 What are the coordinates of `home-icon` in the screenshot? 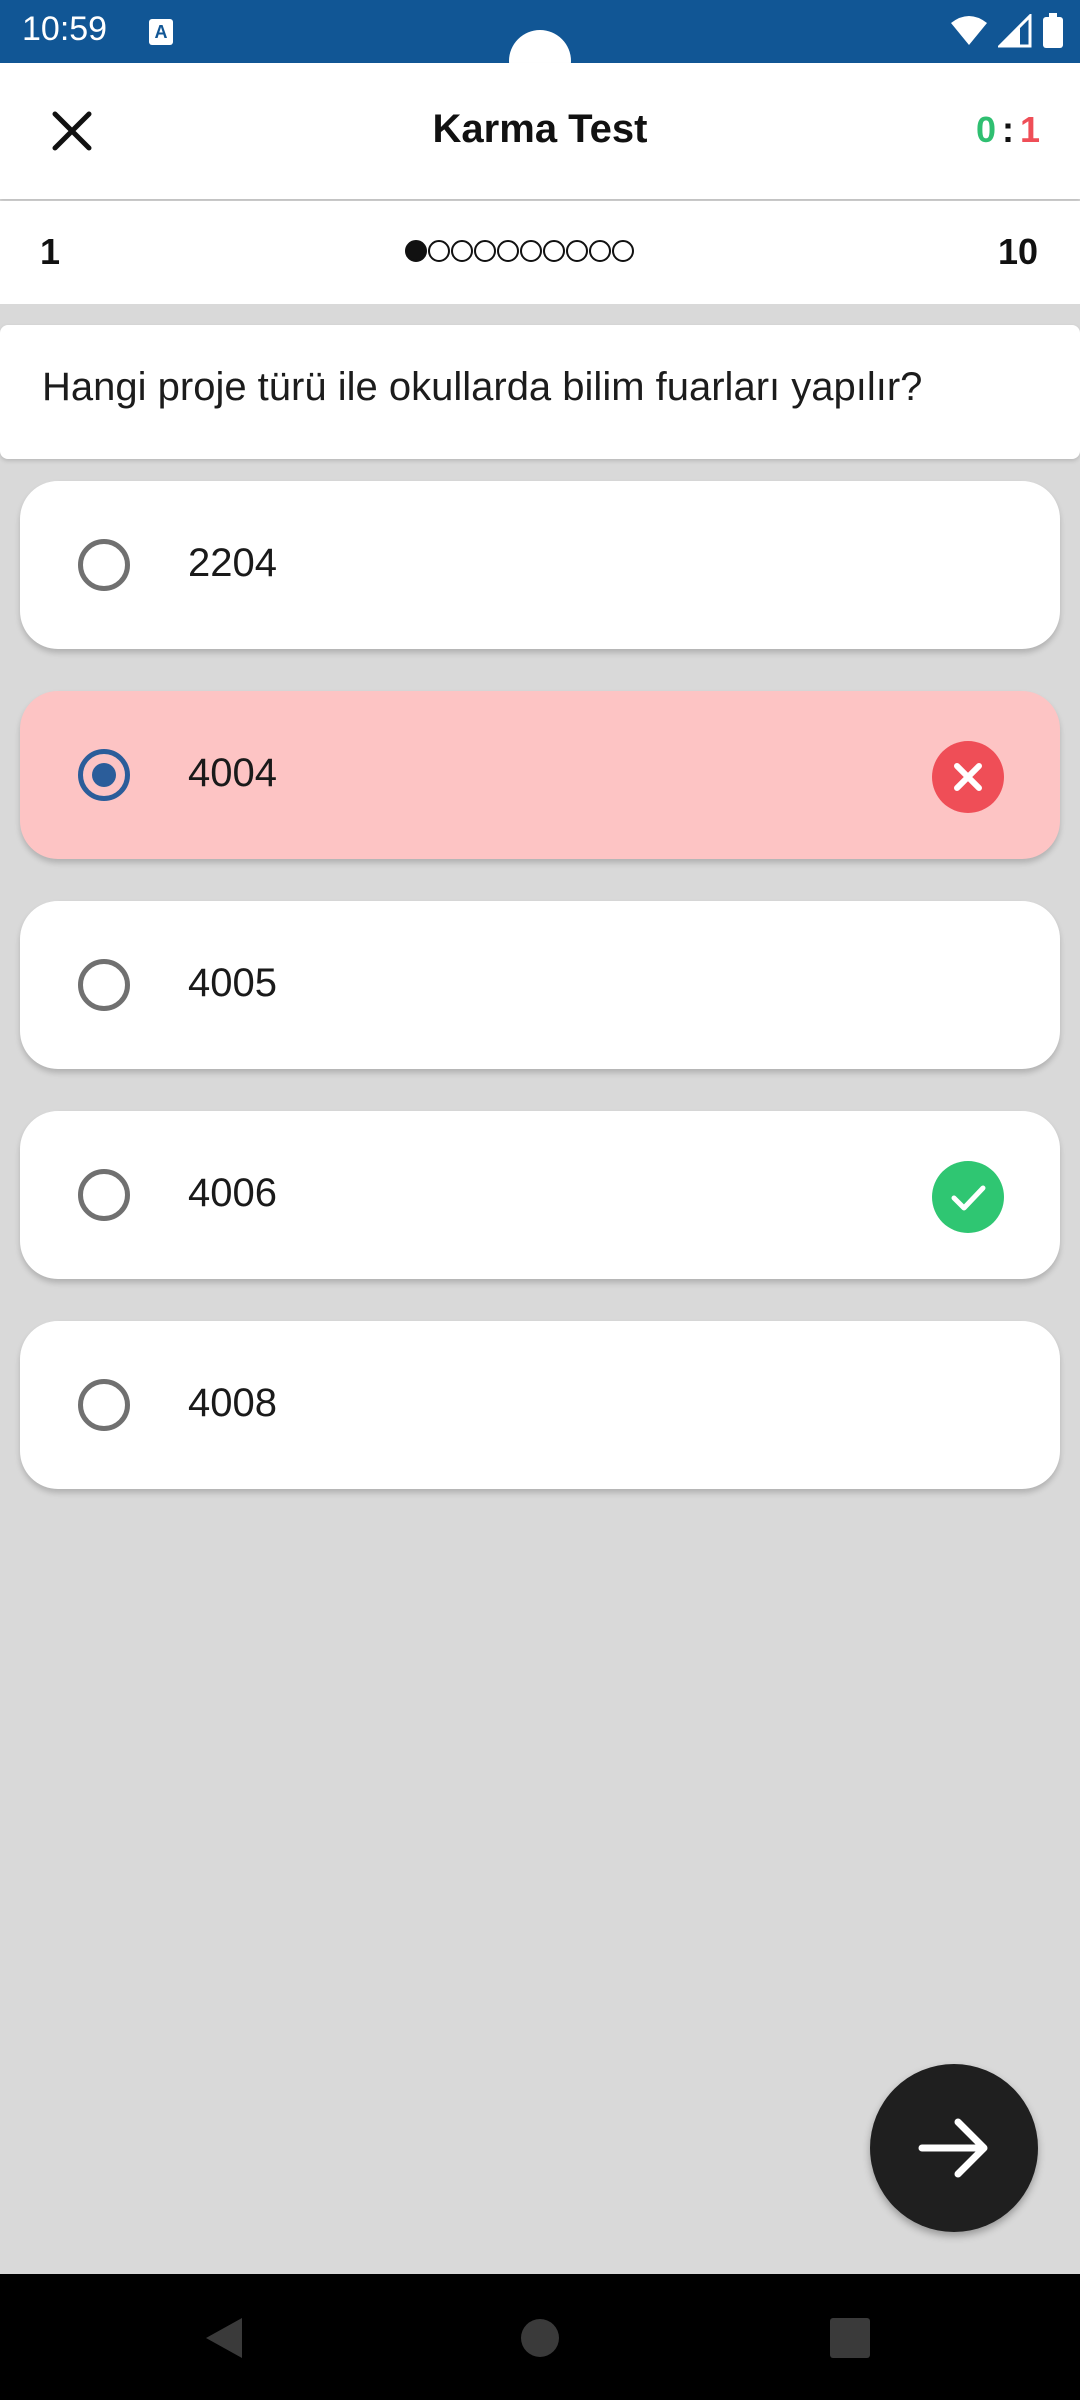 It's located at (540, 2338).